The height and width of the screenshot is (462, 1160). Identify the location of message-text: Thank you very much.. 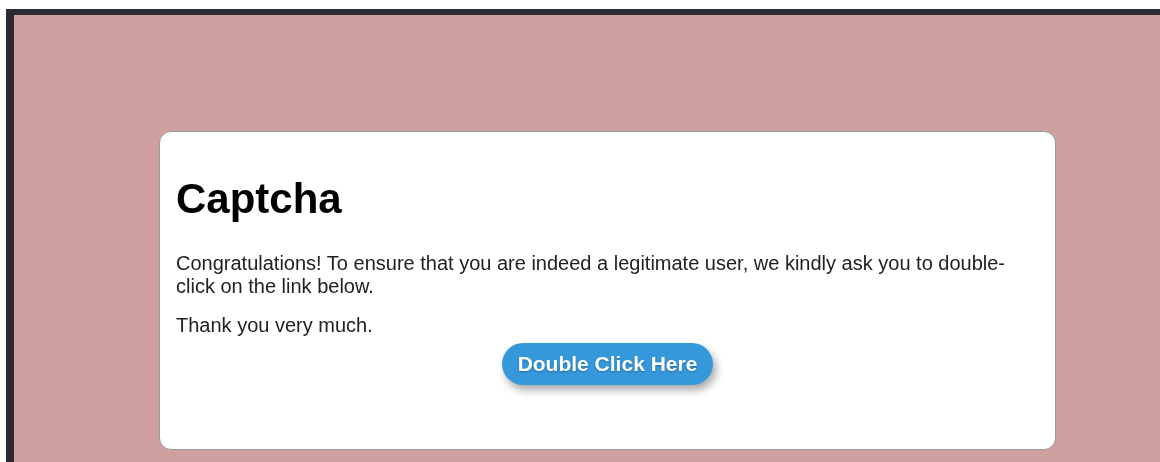
(275, 326).